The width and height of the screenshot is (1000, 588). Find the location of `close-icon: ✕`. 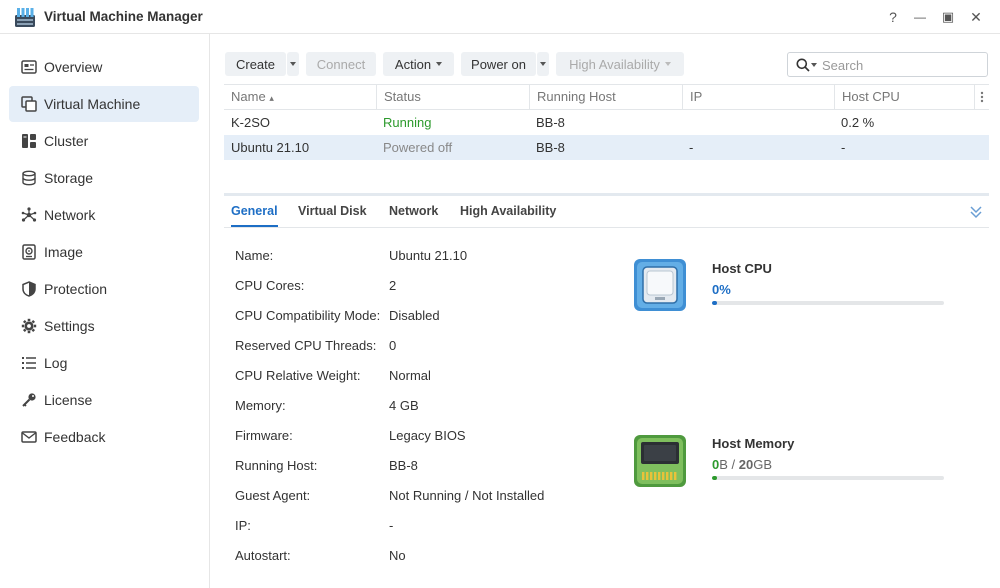

close-icon: ✕ is located at coordinates (976, 17).